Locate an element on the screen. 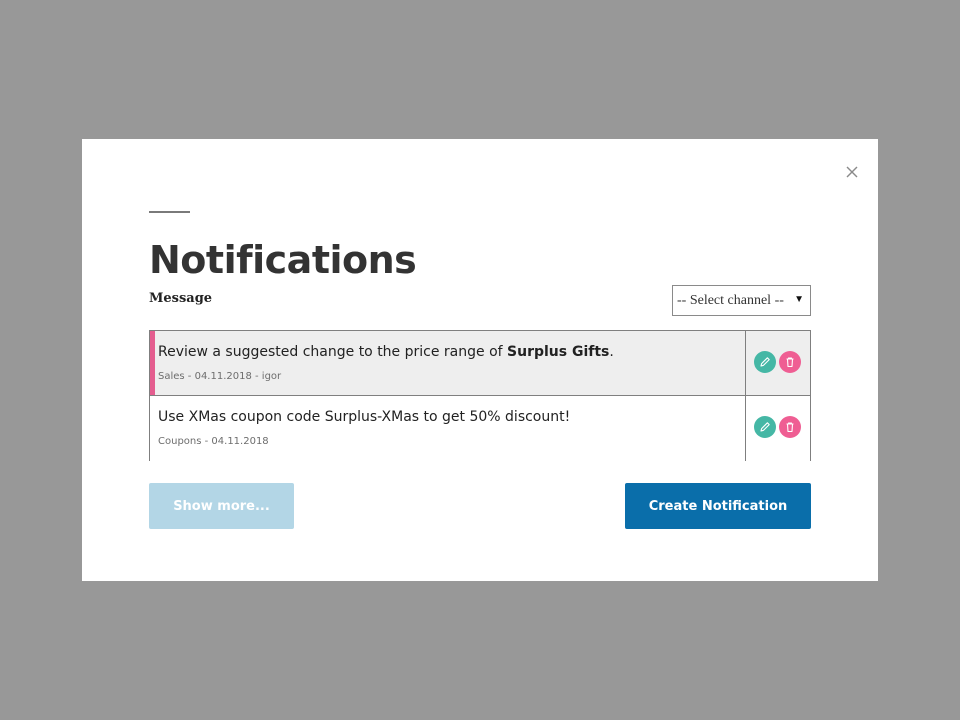  unread-marker is located at coordinates (152, 363).